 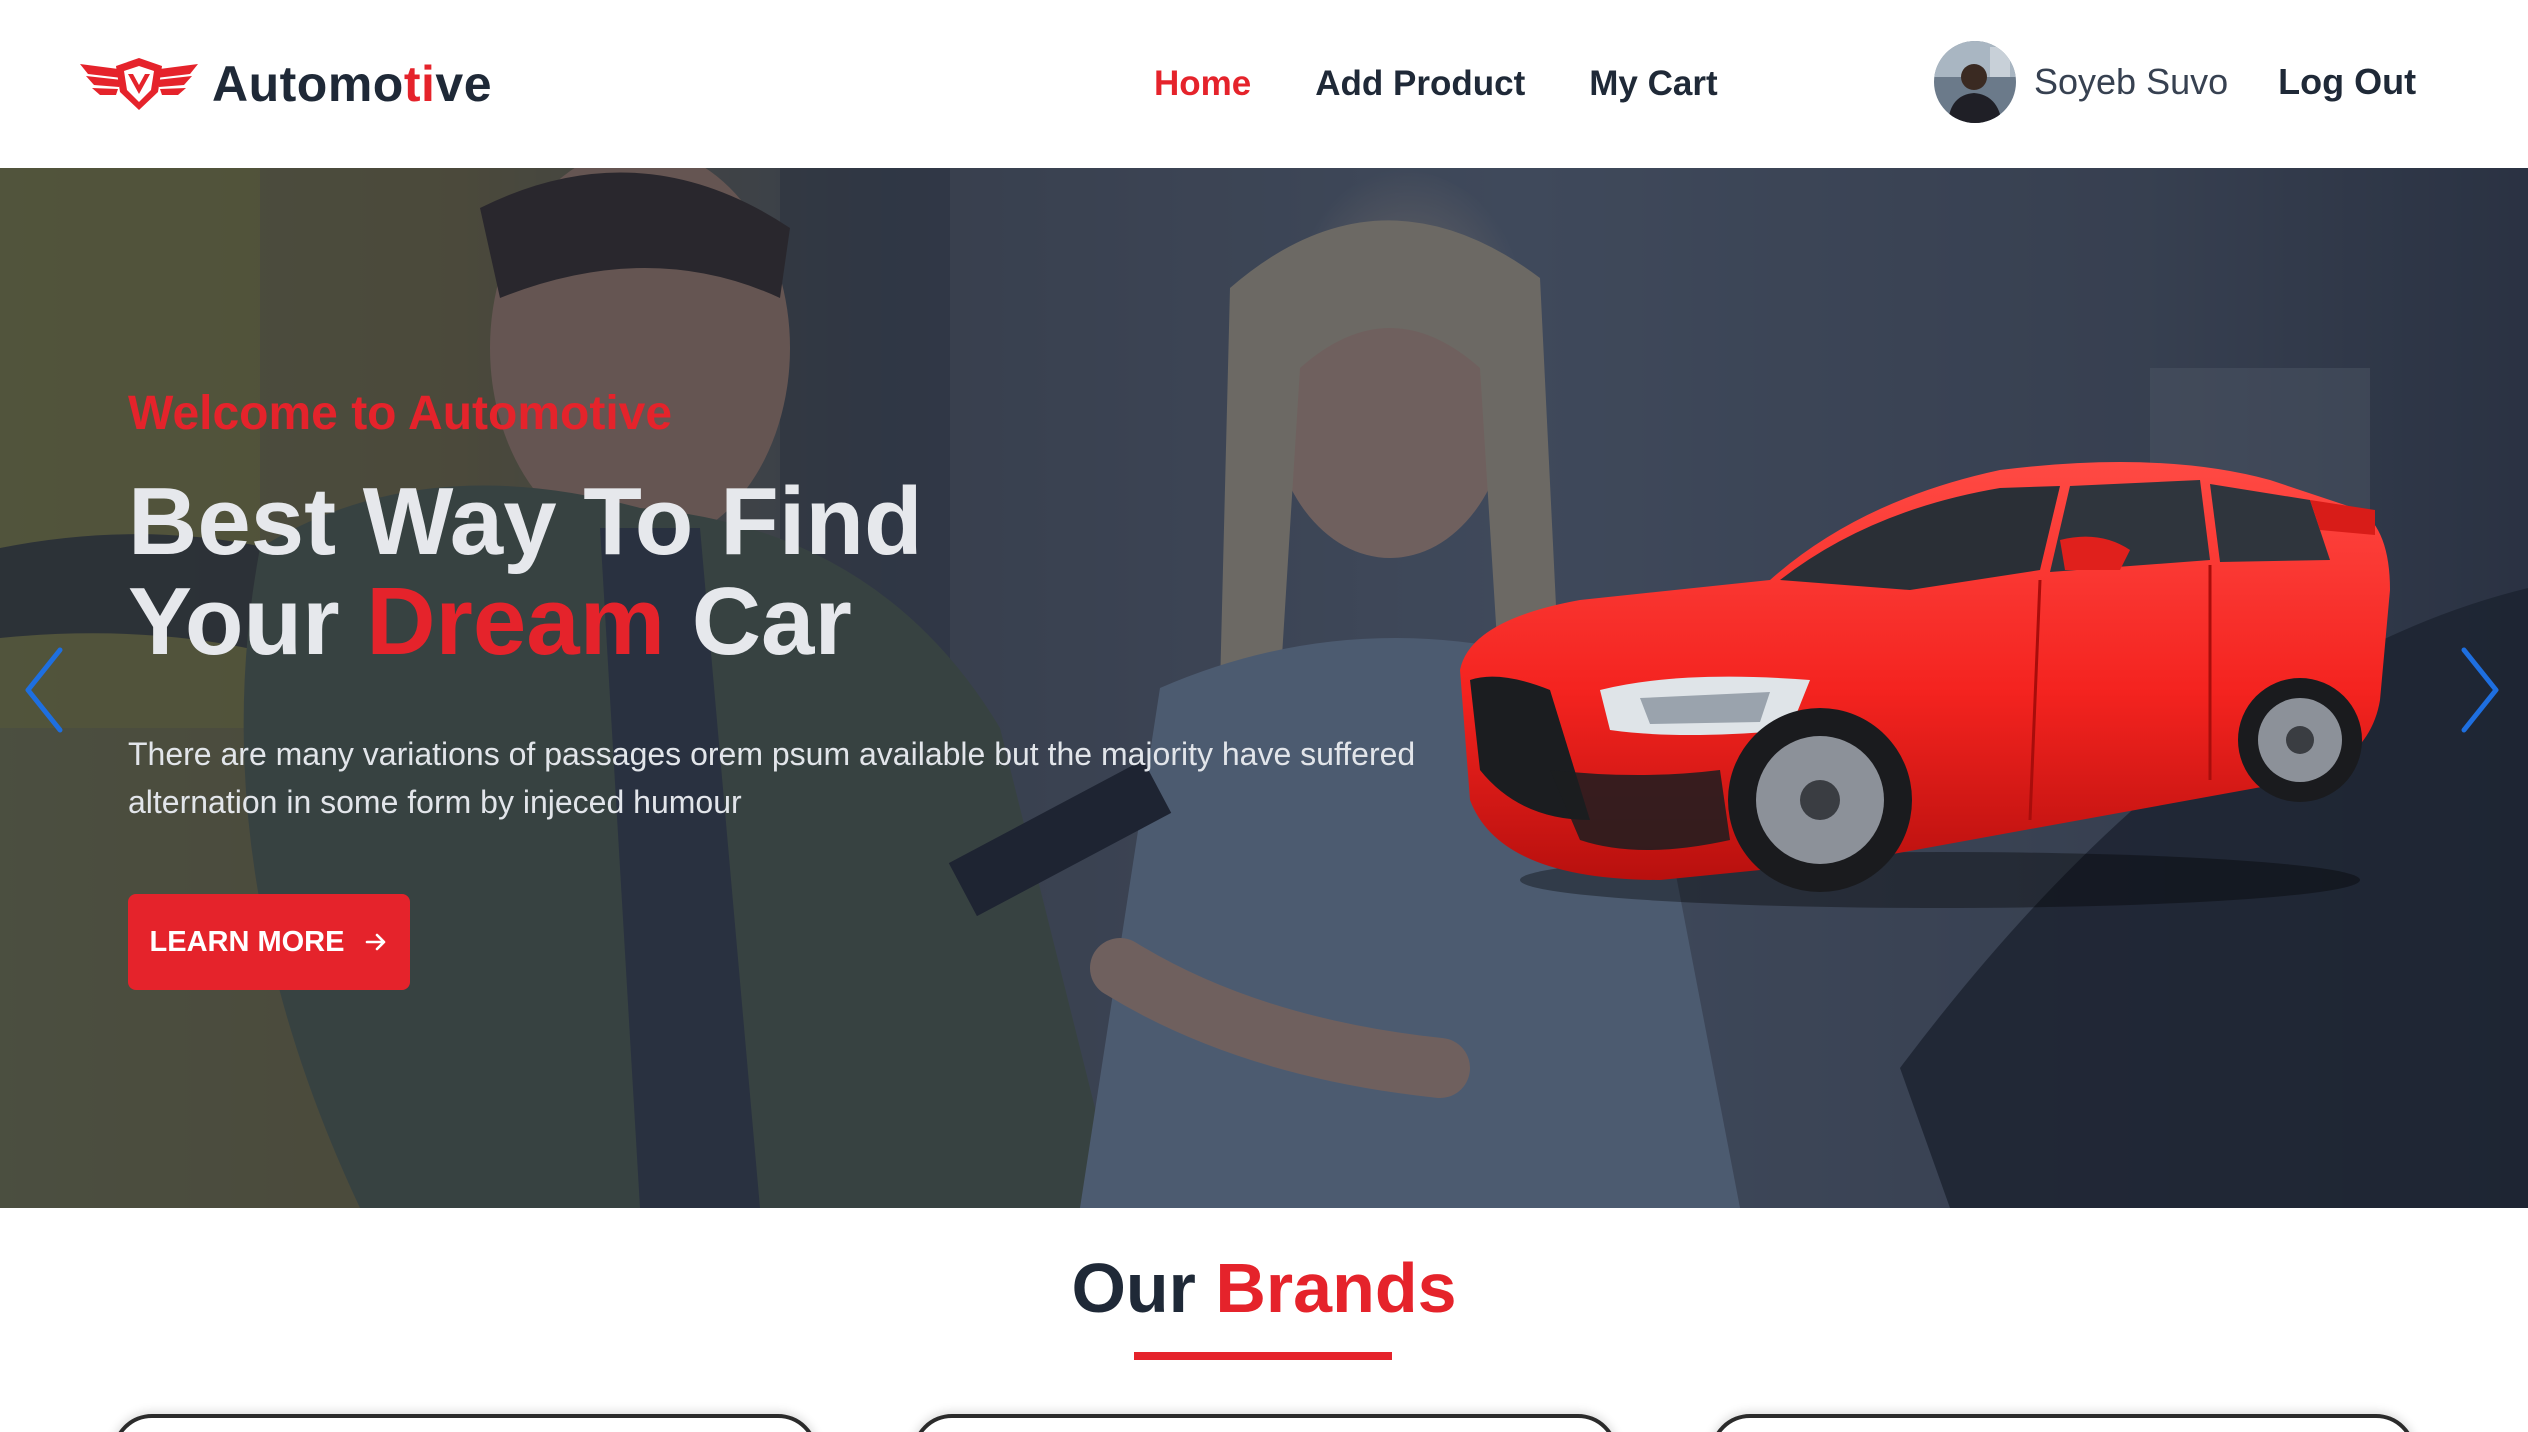 I want to click on winged-badge-icon, so click(x=139, y=84).